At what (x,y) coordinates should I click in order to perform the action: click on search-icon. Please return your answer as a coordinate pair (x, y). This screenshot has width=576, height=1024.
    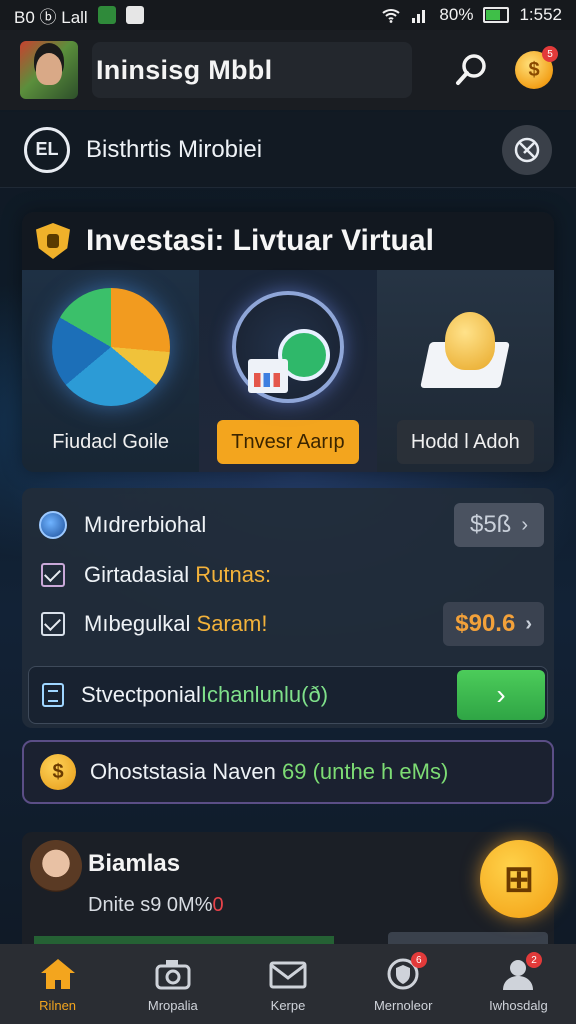
    Looking at the image, I should click on (471, 69).